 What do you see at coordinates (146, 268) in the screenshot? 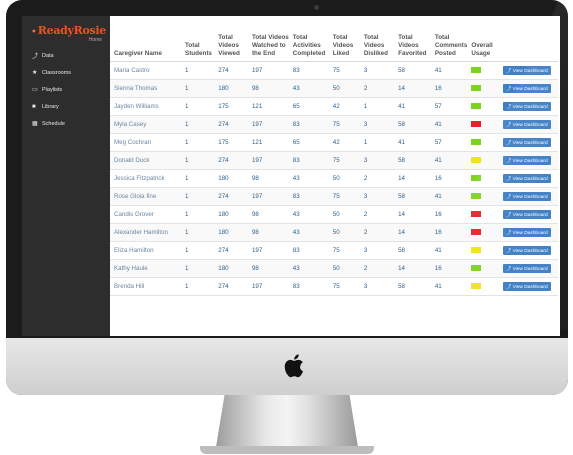
I see `caregiver-name: Kathy Haule` at bounding box center [146, 268].